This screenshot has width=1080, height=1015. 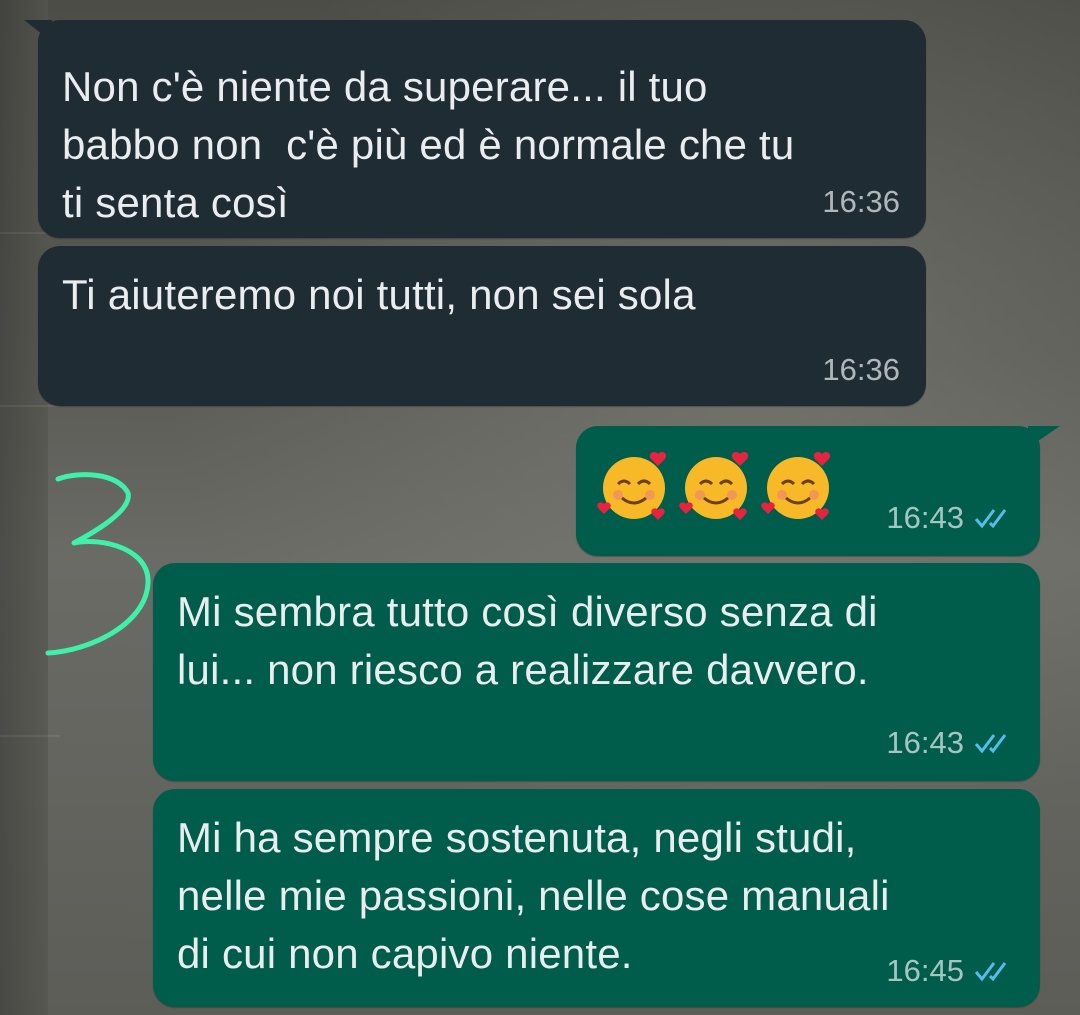 What do you see at coordinates (925, 970) in the screenshot?
I see `message-time: 16:45` at bounding box center [925, 970].